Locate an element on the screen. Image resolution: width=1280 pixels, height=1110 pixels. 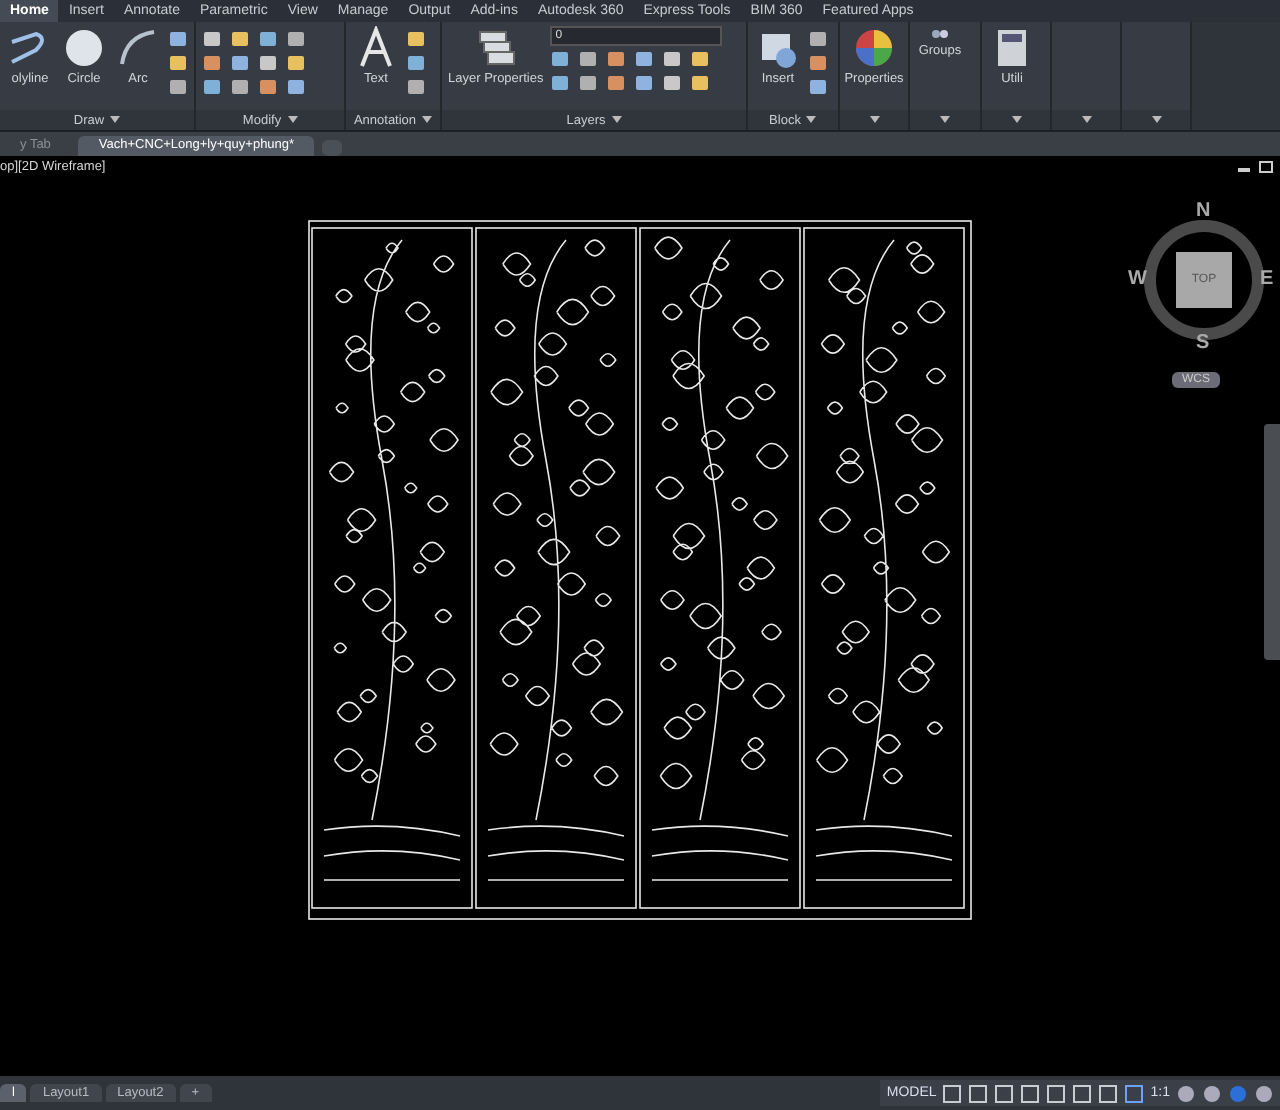
color-wheel-icon is located at coordinates (874, 48).